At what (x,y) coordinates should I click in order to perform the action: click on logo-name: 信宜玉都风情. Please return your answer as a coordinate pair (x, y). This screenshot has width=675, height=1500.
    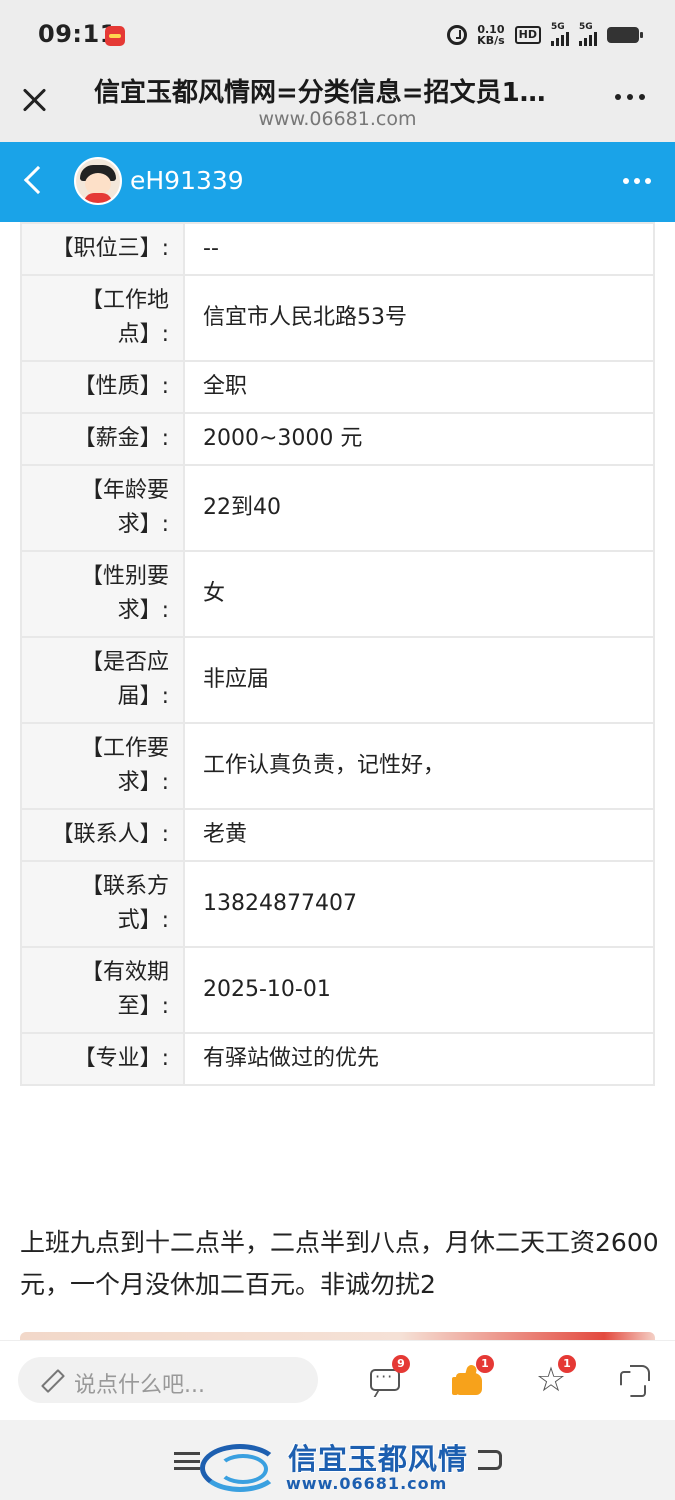
    Looking at the image, I should click on (378, 1459).